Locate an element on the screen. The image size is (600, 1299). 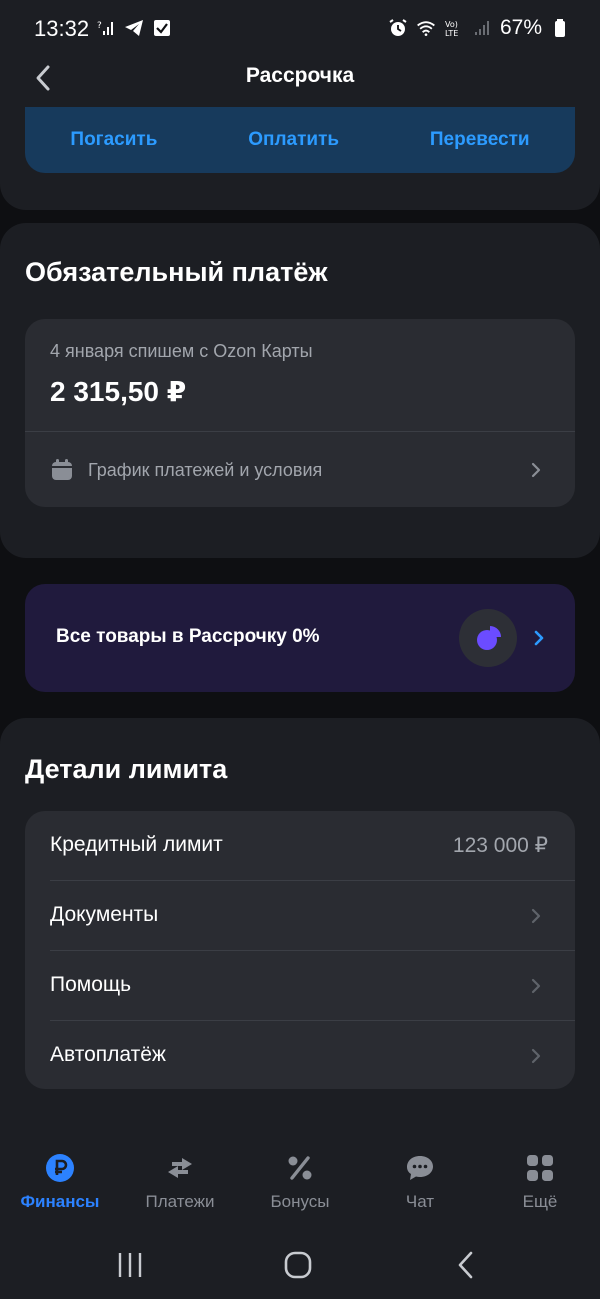
recents-icon is located at coordinates (130, 1265).